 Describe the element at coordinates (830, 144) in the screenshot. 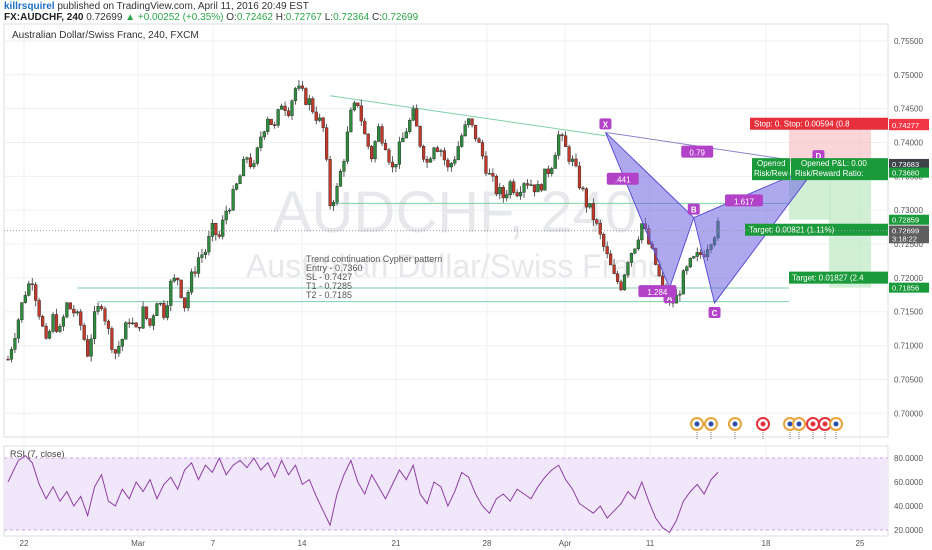

I see `stop-zone` at that location.